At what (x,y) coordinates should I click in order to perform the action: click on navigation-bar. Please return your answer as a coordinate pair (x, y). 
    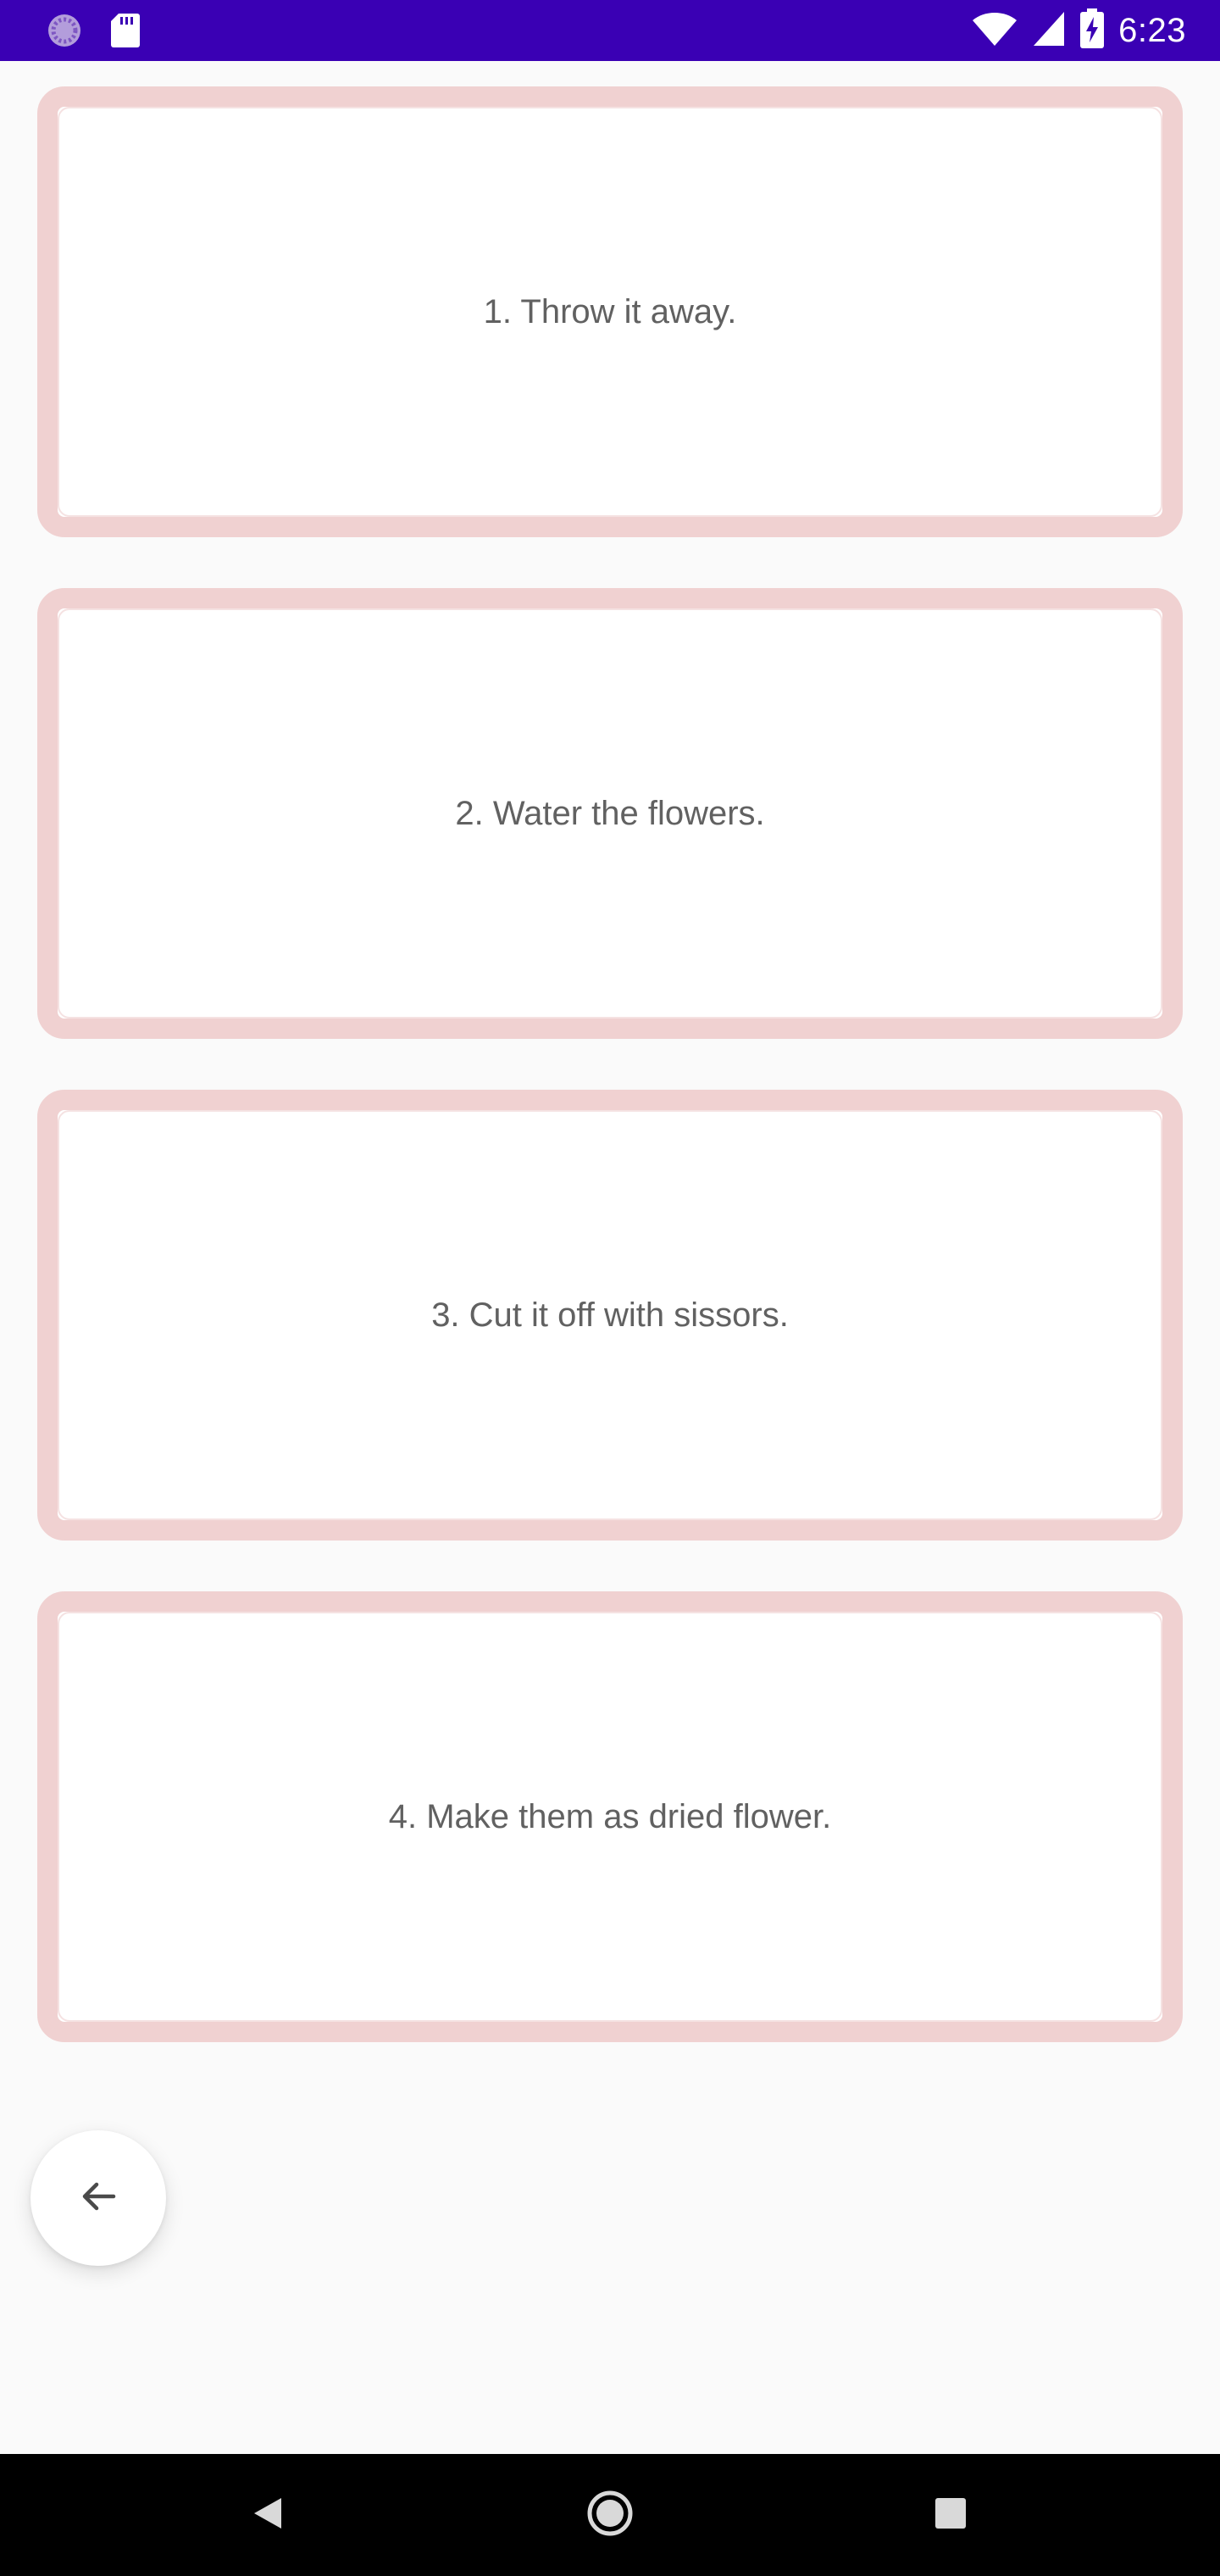
    Looking at the image, I should click on (610, 2515).